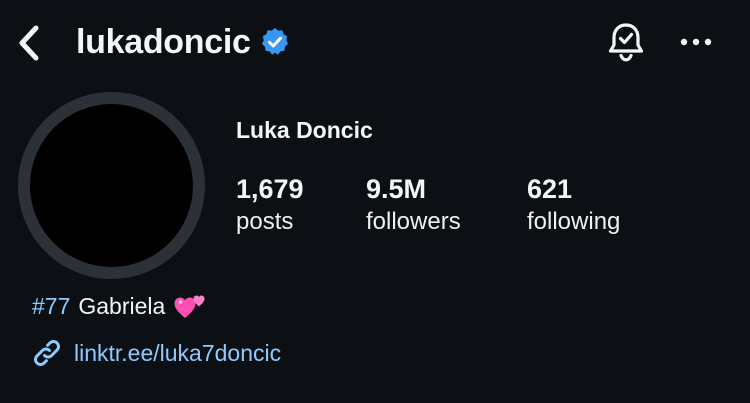 Image resolution: width=750 pixels, height=403 pixels. Describe the element at coordinates (304, 130) in the screenshot. I see `display-name: Luka Doncic` at that location.